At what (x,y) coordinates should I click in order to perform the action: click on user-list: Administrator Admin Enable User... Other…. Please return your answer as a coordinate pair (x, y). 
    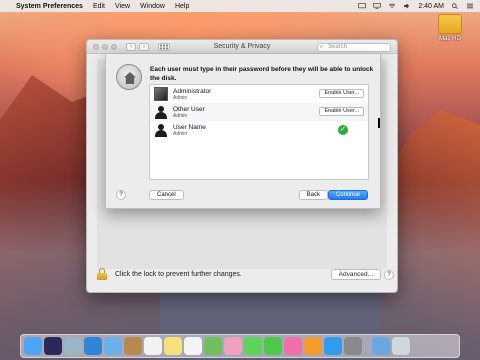
    Looking at the image, I should click on (259, 132).